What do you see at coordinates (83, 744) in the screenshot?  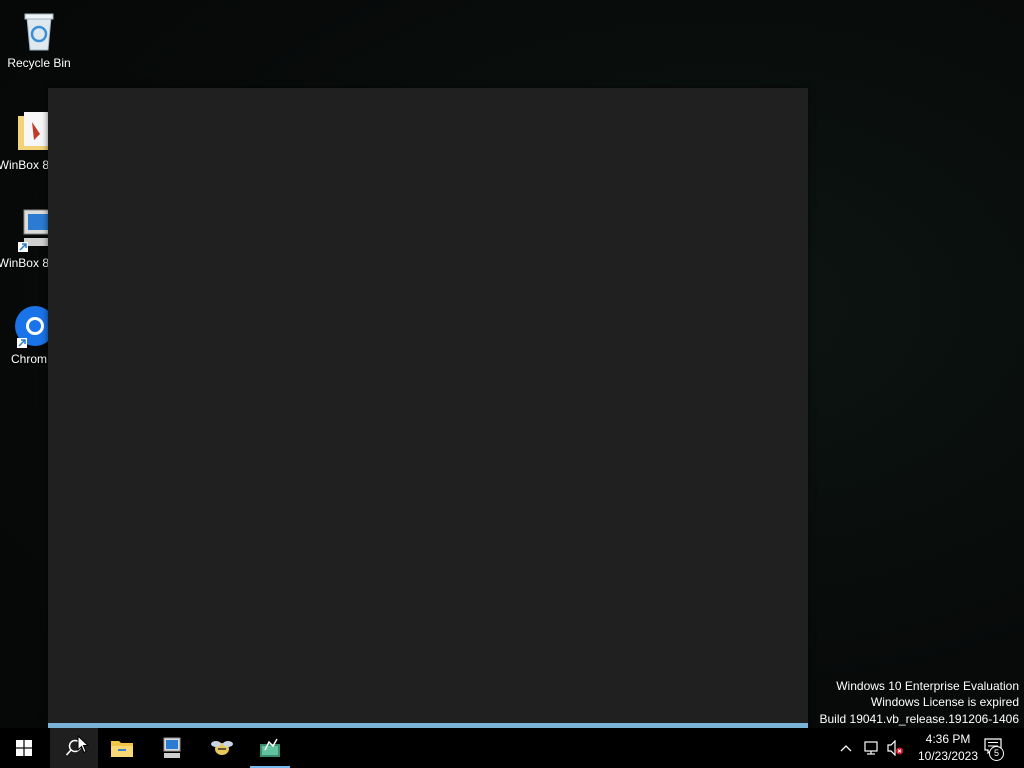 I see `mouse-cursor-icon` at bounding box center [83, 744].